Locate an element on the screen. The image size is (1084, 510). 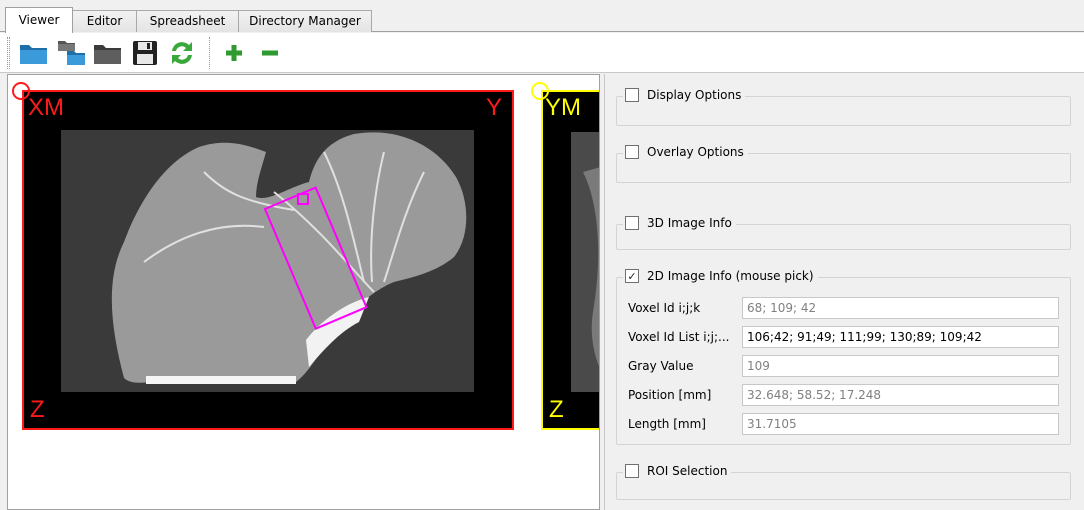
position-field: 32.648; 58.52; 17.248 is located at coordinates (900, 395).